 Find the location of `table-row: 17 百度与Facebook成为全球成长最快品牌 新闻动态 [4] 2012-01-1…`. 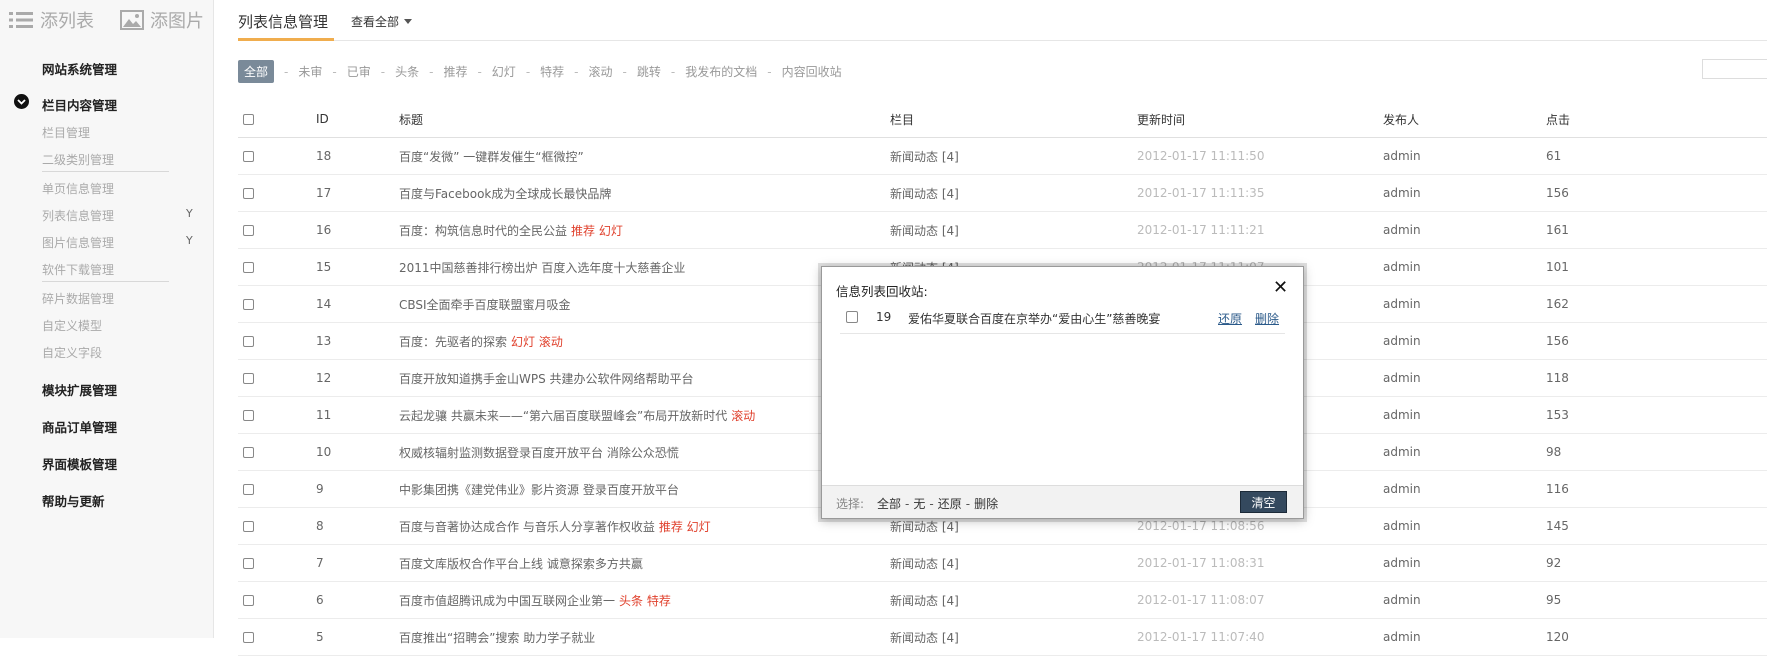

table-row: 17 百度与Facebook成为全球成长最快品牌 新闻动态 [4] 2012-01-1… is located at coordinates (1002, 193).